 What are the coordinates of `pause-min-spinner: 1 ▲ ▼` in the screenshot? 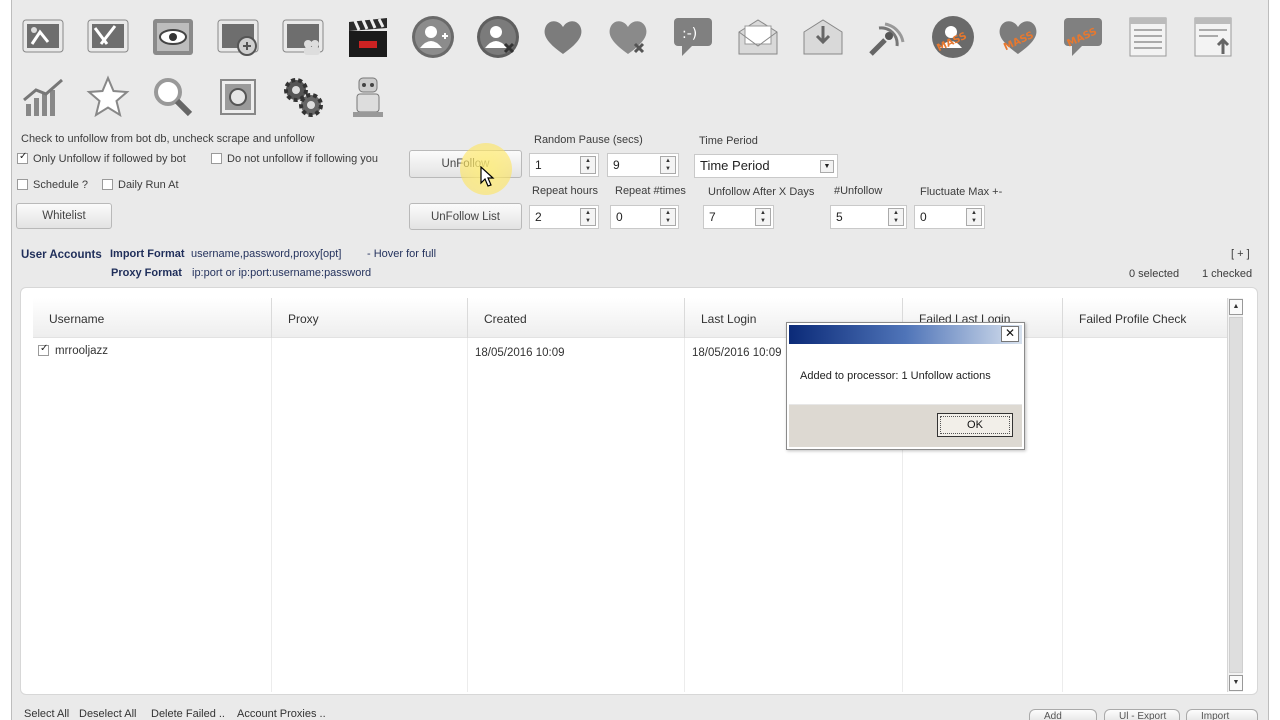 It's located at (564, 165).